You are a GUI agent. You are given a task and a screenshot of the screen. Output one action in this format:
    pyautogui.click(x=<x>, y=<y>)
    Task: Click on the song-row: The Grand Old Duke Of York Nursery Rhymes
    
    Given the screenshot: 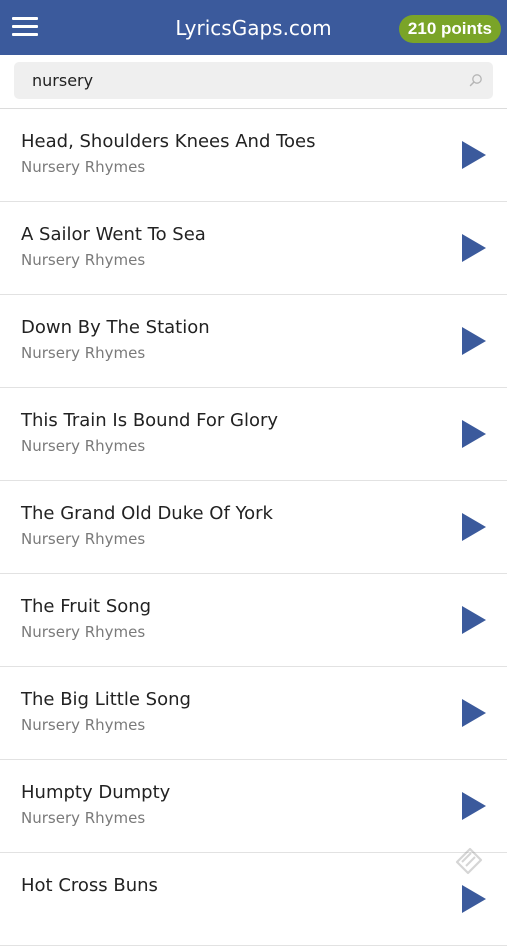 What is the action you would take?
    pyautogui.click(x=253, y=527)
    